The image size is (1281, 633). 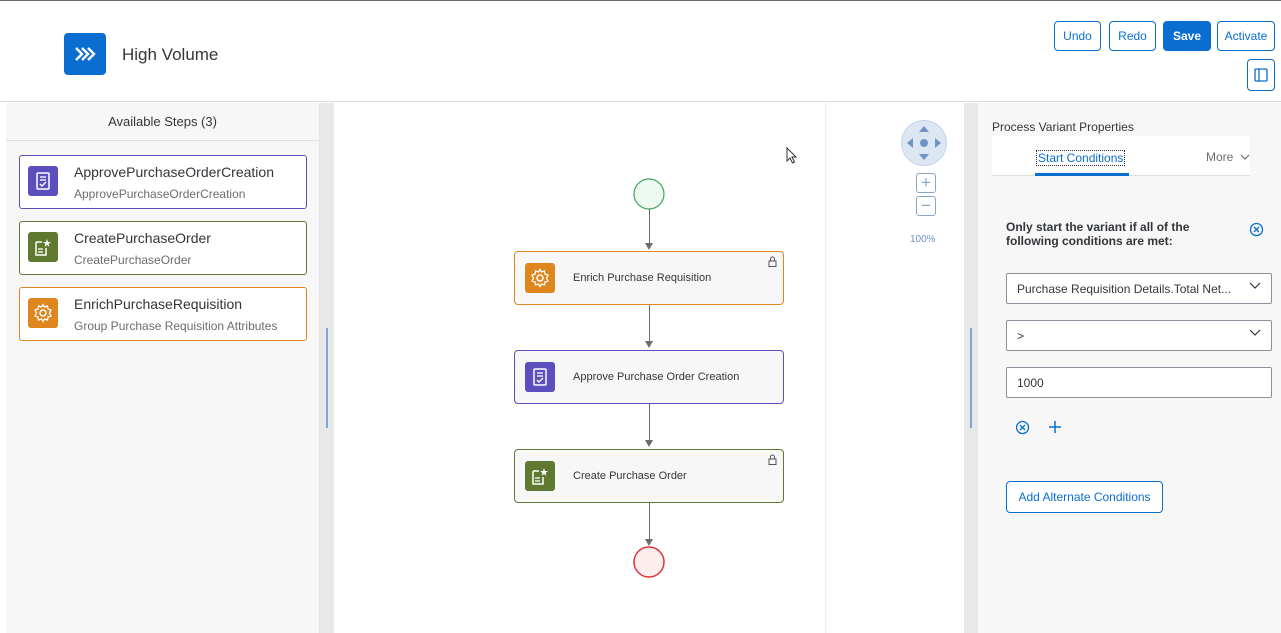 I want to click on tab-more-label: More, so click(x=1220, y=157).